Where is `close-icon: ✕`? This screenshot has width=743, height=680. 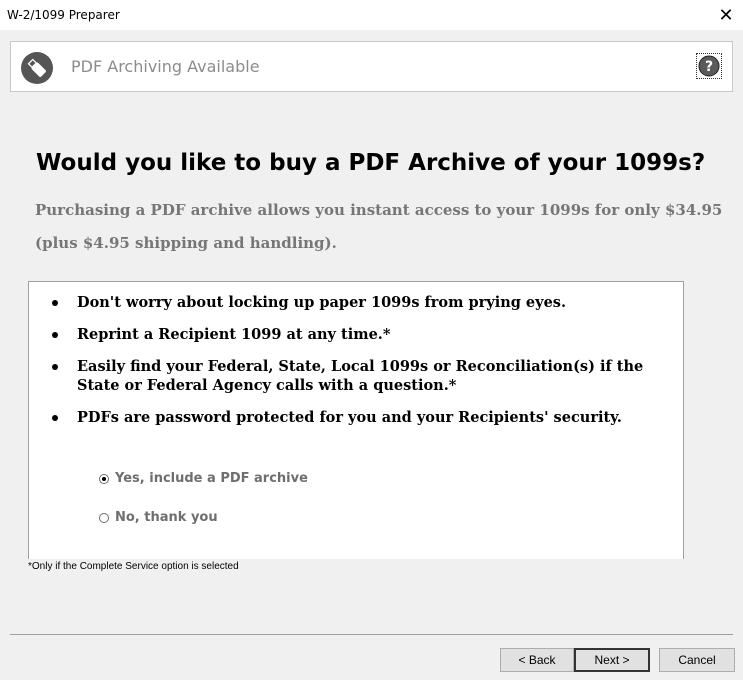
close-icon: ✕ is located at coordinates (726, 15).